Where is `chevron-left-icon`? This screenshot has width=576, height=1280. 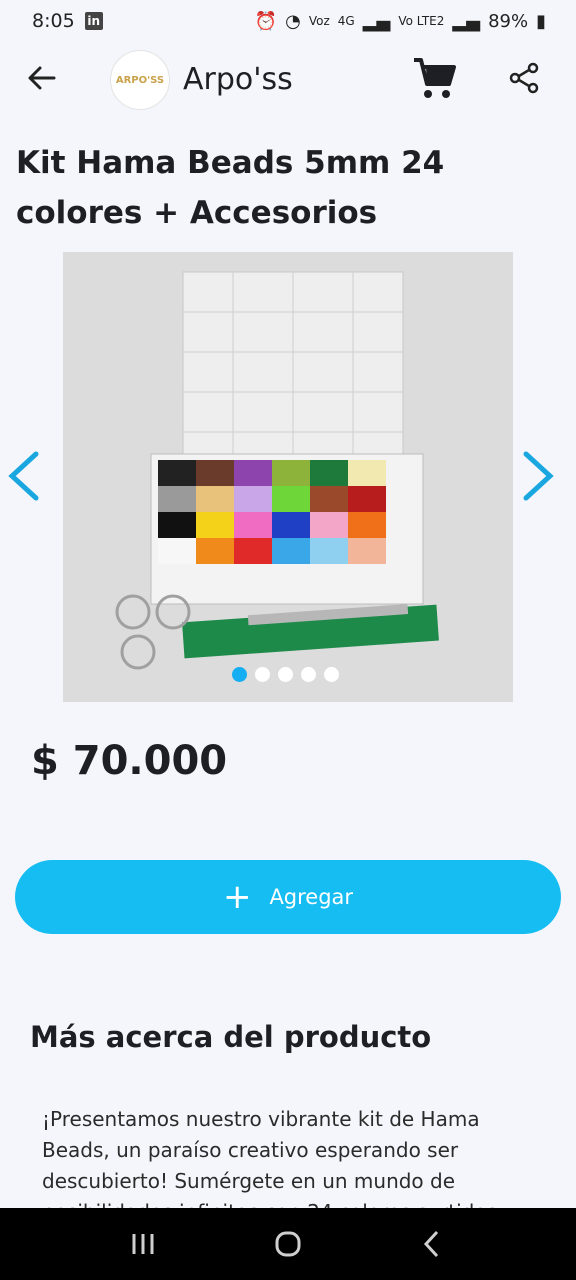 chevron-left-icon is located at coordinates (24, 476).